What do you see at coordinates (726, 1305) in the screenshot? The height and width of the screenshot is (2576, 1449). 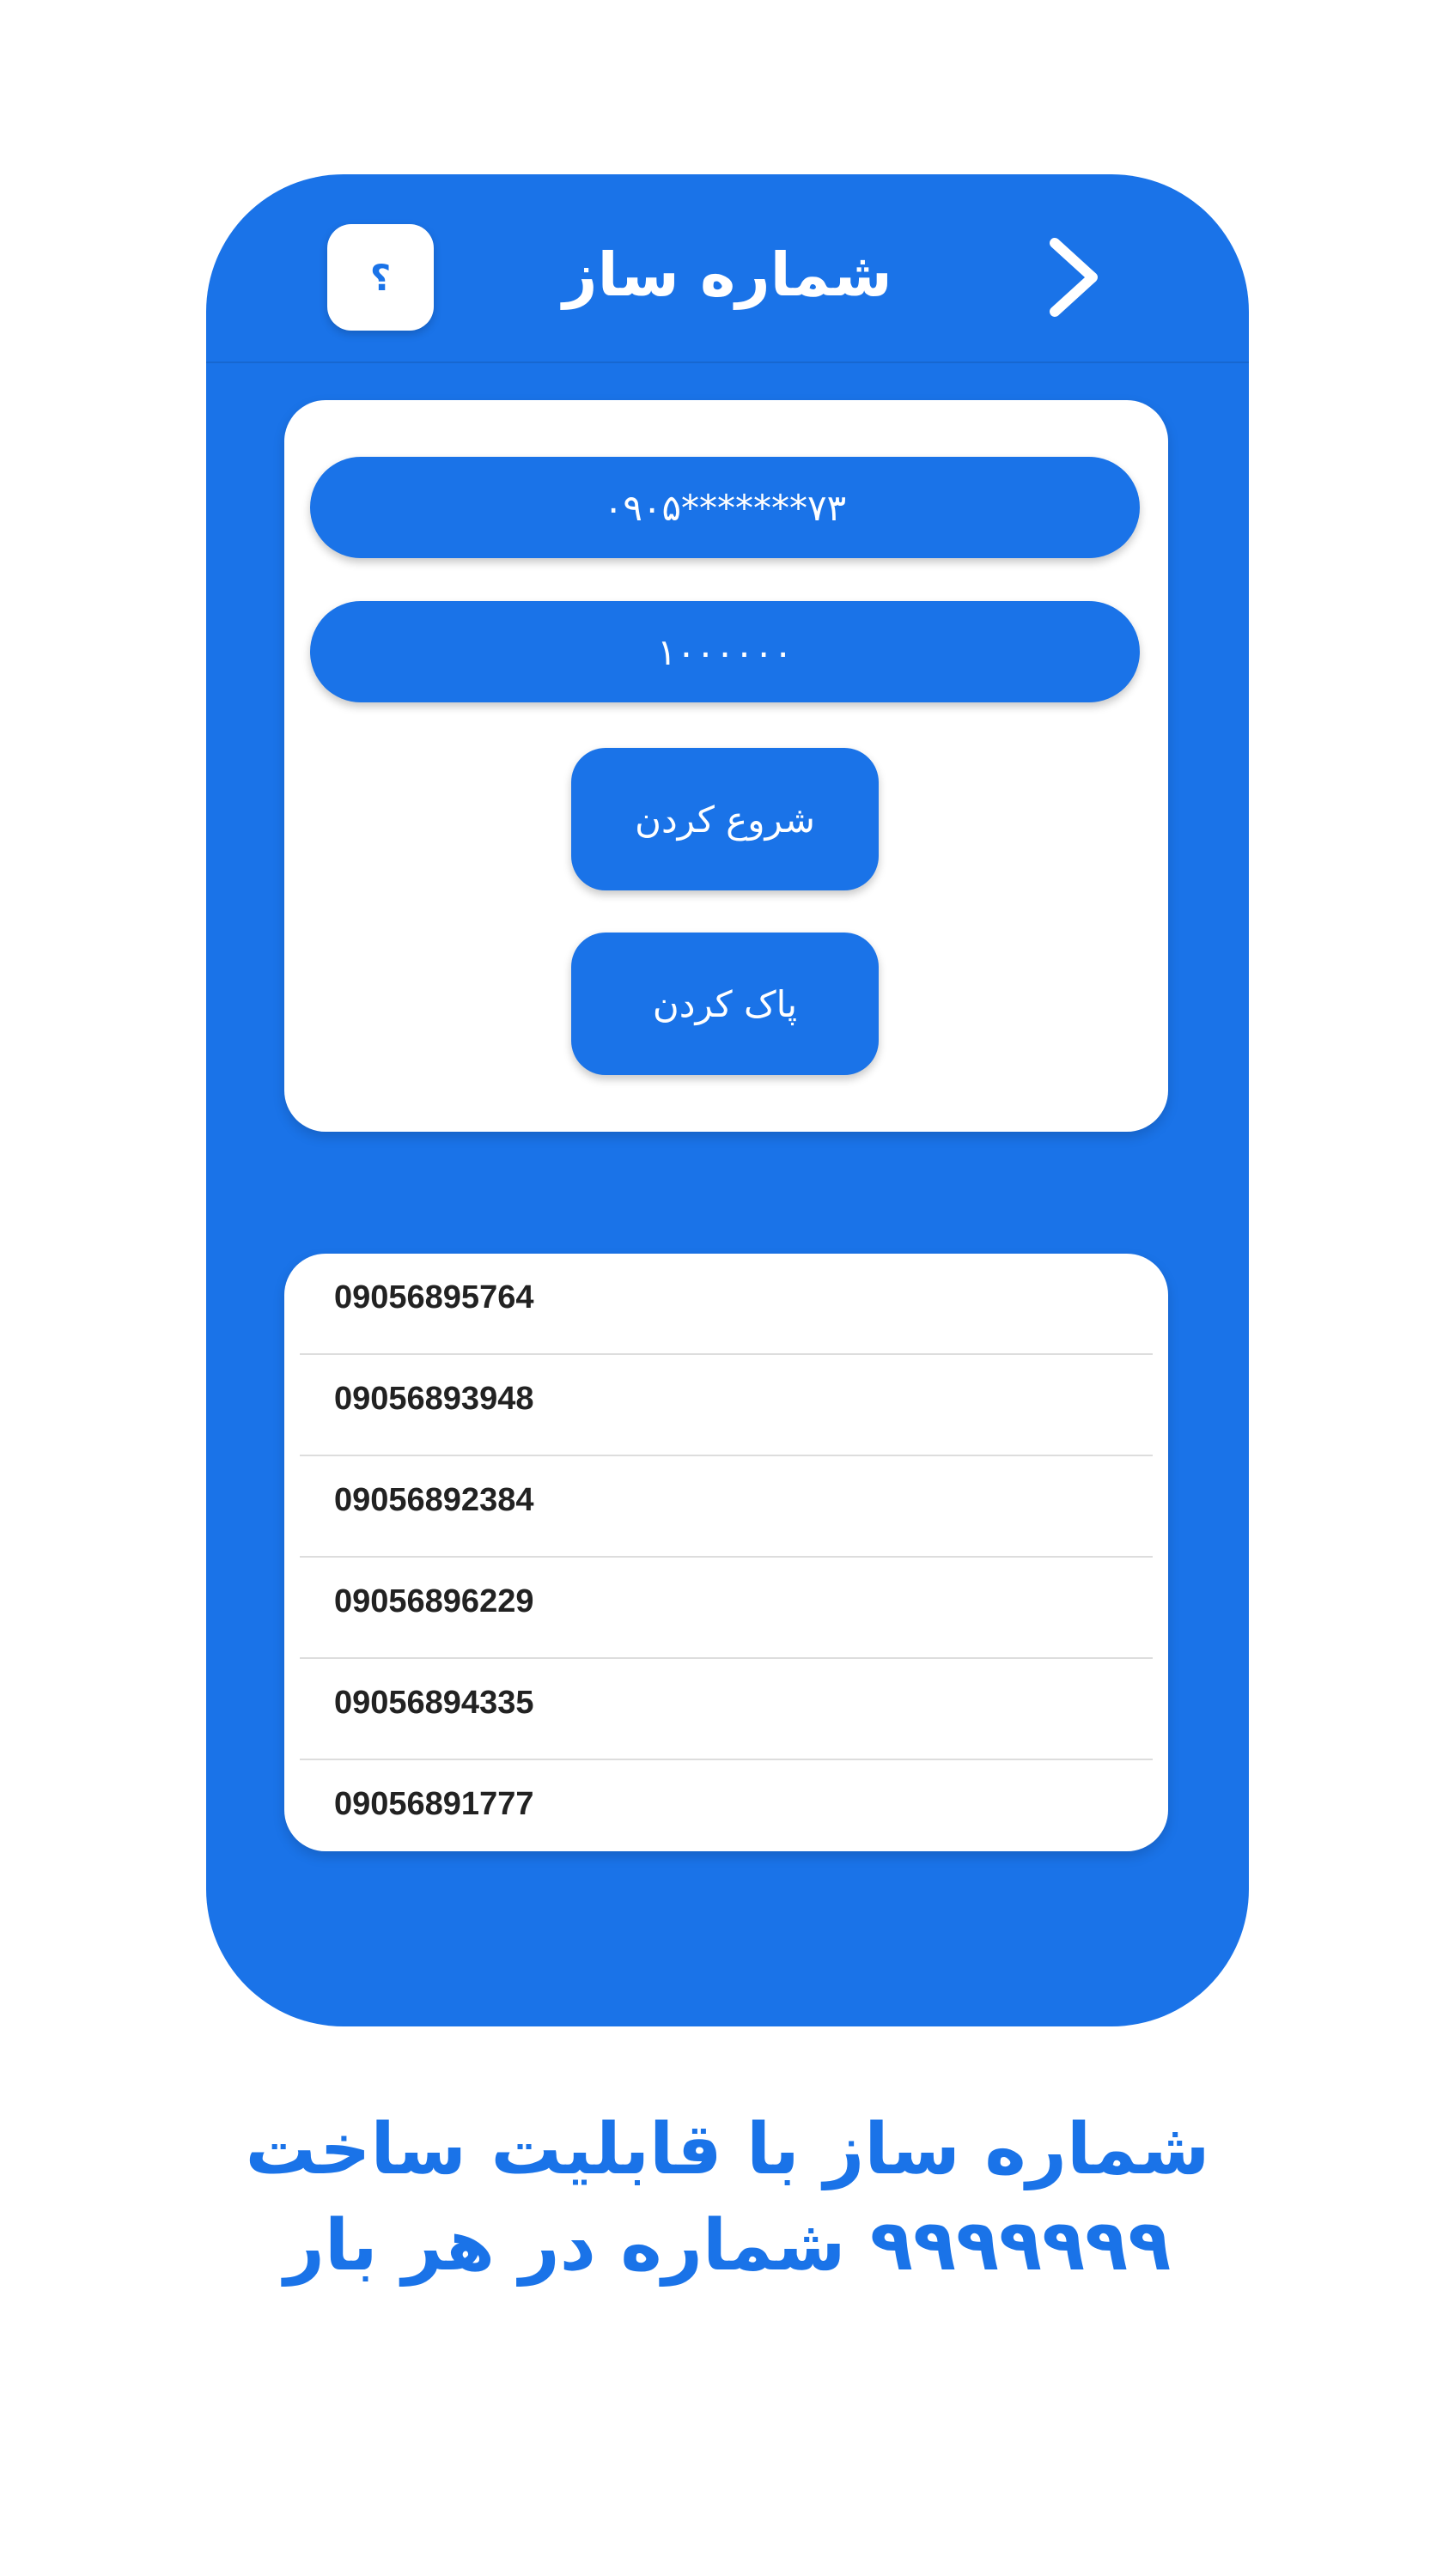 I see `list-item: 09056895764` at bounding box center [726, 1305].